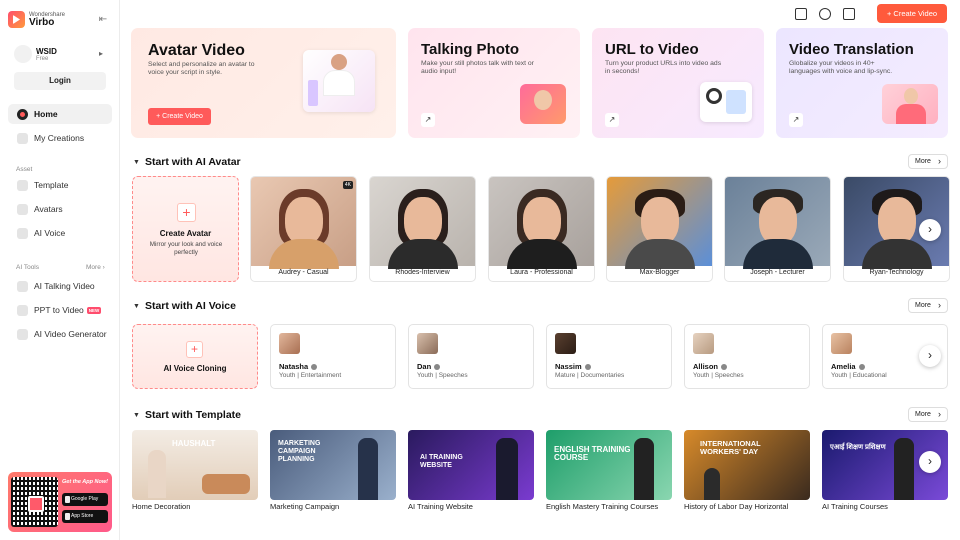  What do you see at coordinates (60, 55) in the screenshot?
I see `profile-menu: WSID Free ▸` at bounding box center [60, 55].